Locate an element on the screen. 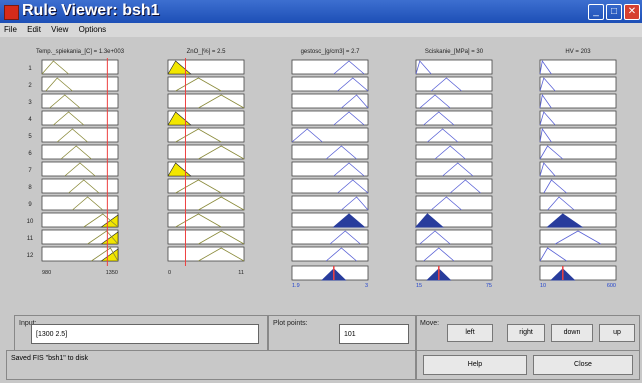  rule-7-col-5-plot is located at coordinates (578, 169).